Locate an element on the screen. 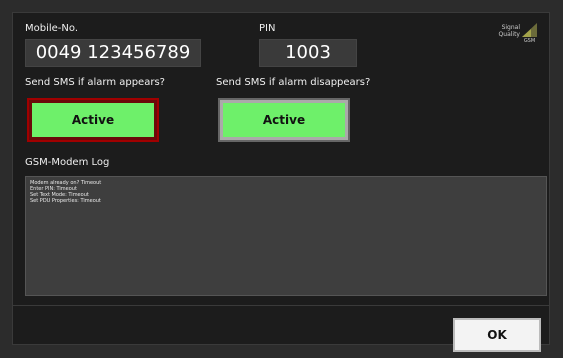  send-on-disappear-button: Active is located at coordinates (284, 120).